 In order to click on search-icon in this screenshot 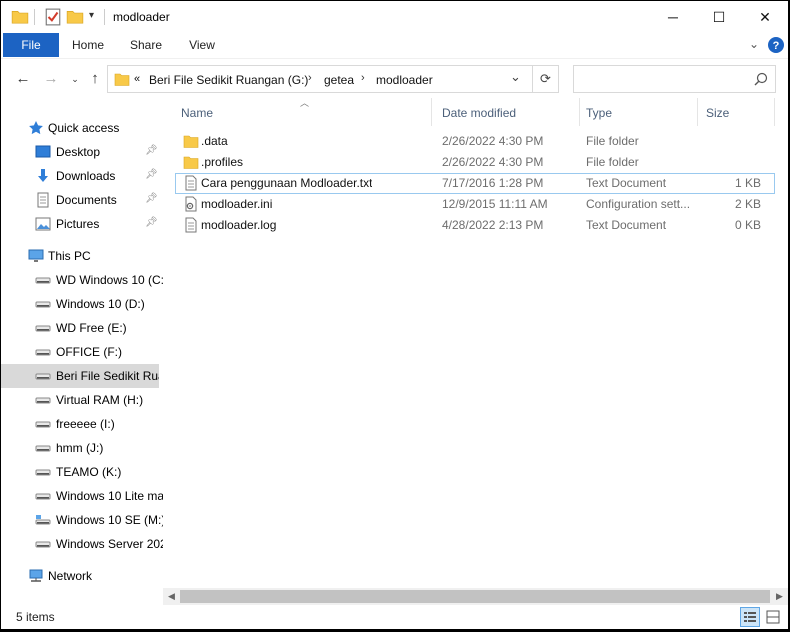, I will do `click(761, 79)`.